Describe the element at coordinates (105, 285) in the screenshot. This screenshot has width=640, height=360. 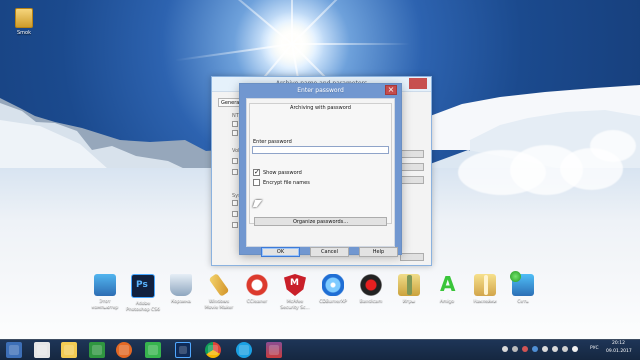
I see `computer-icon` at that location.